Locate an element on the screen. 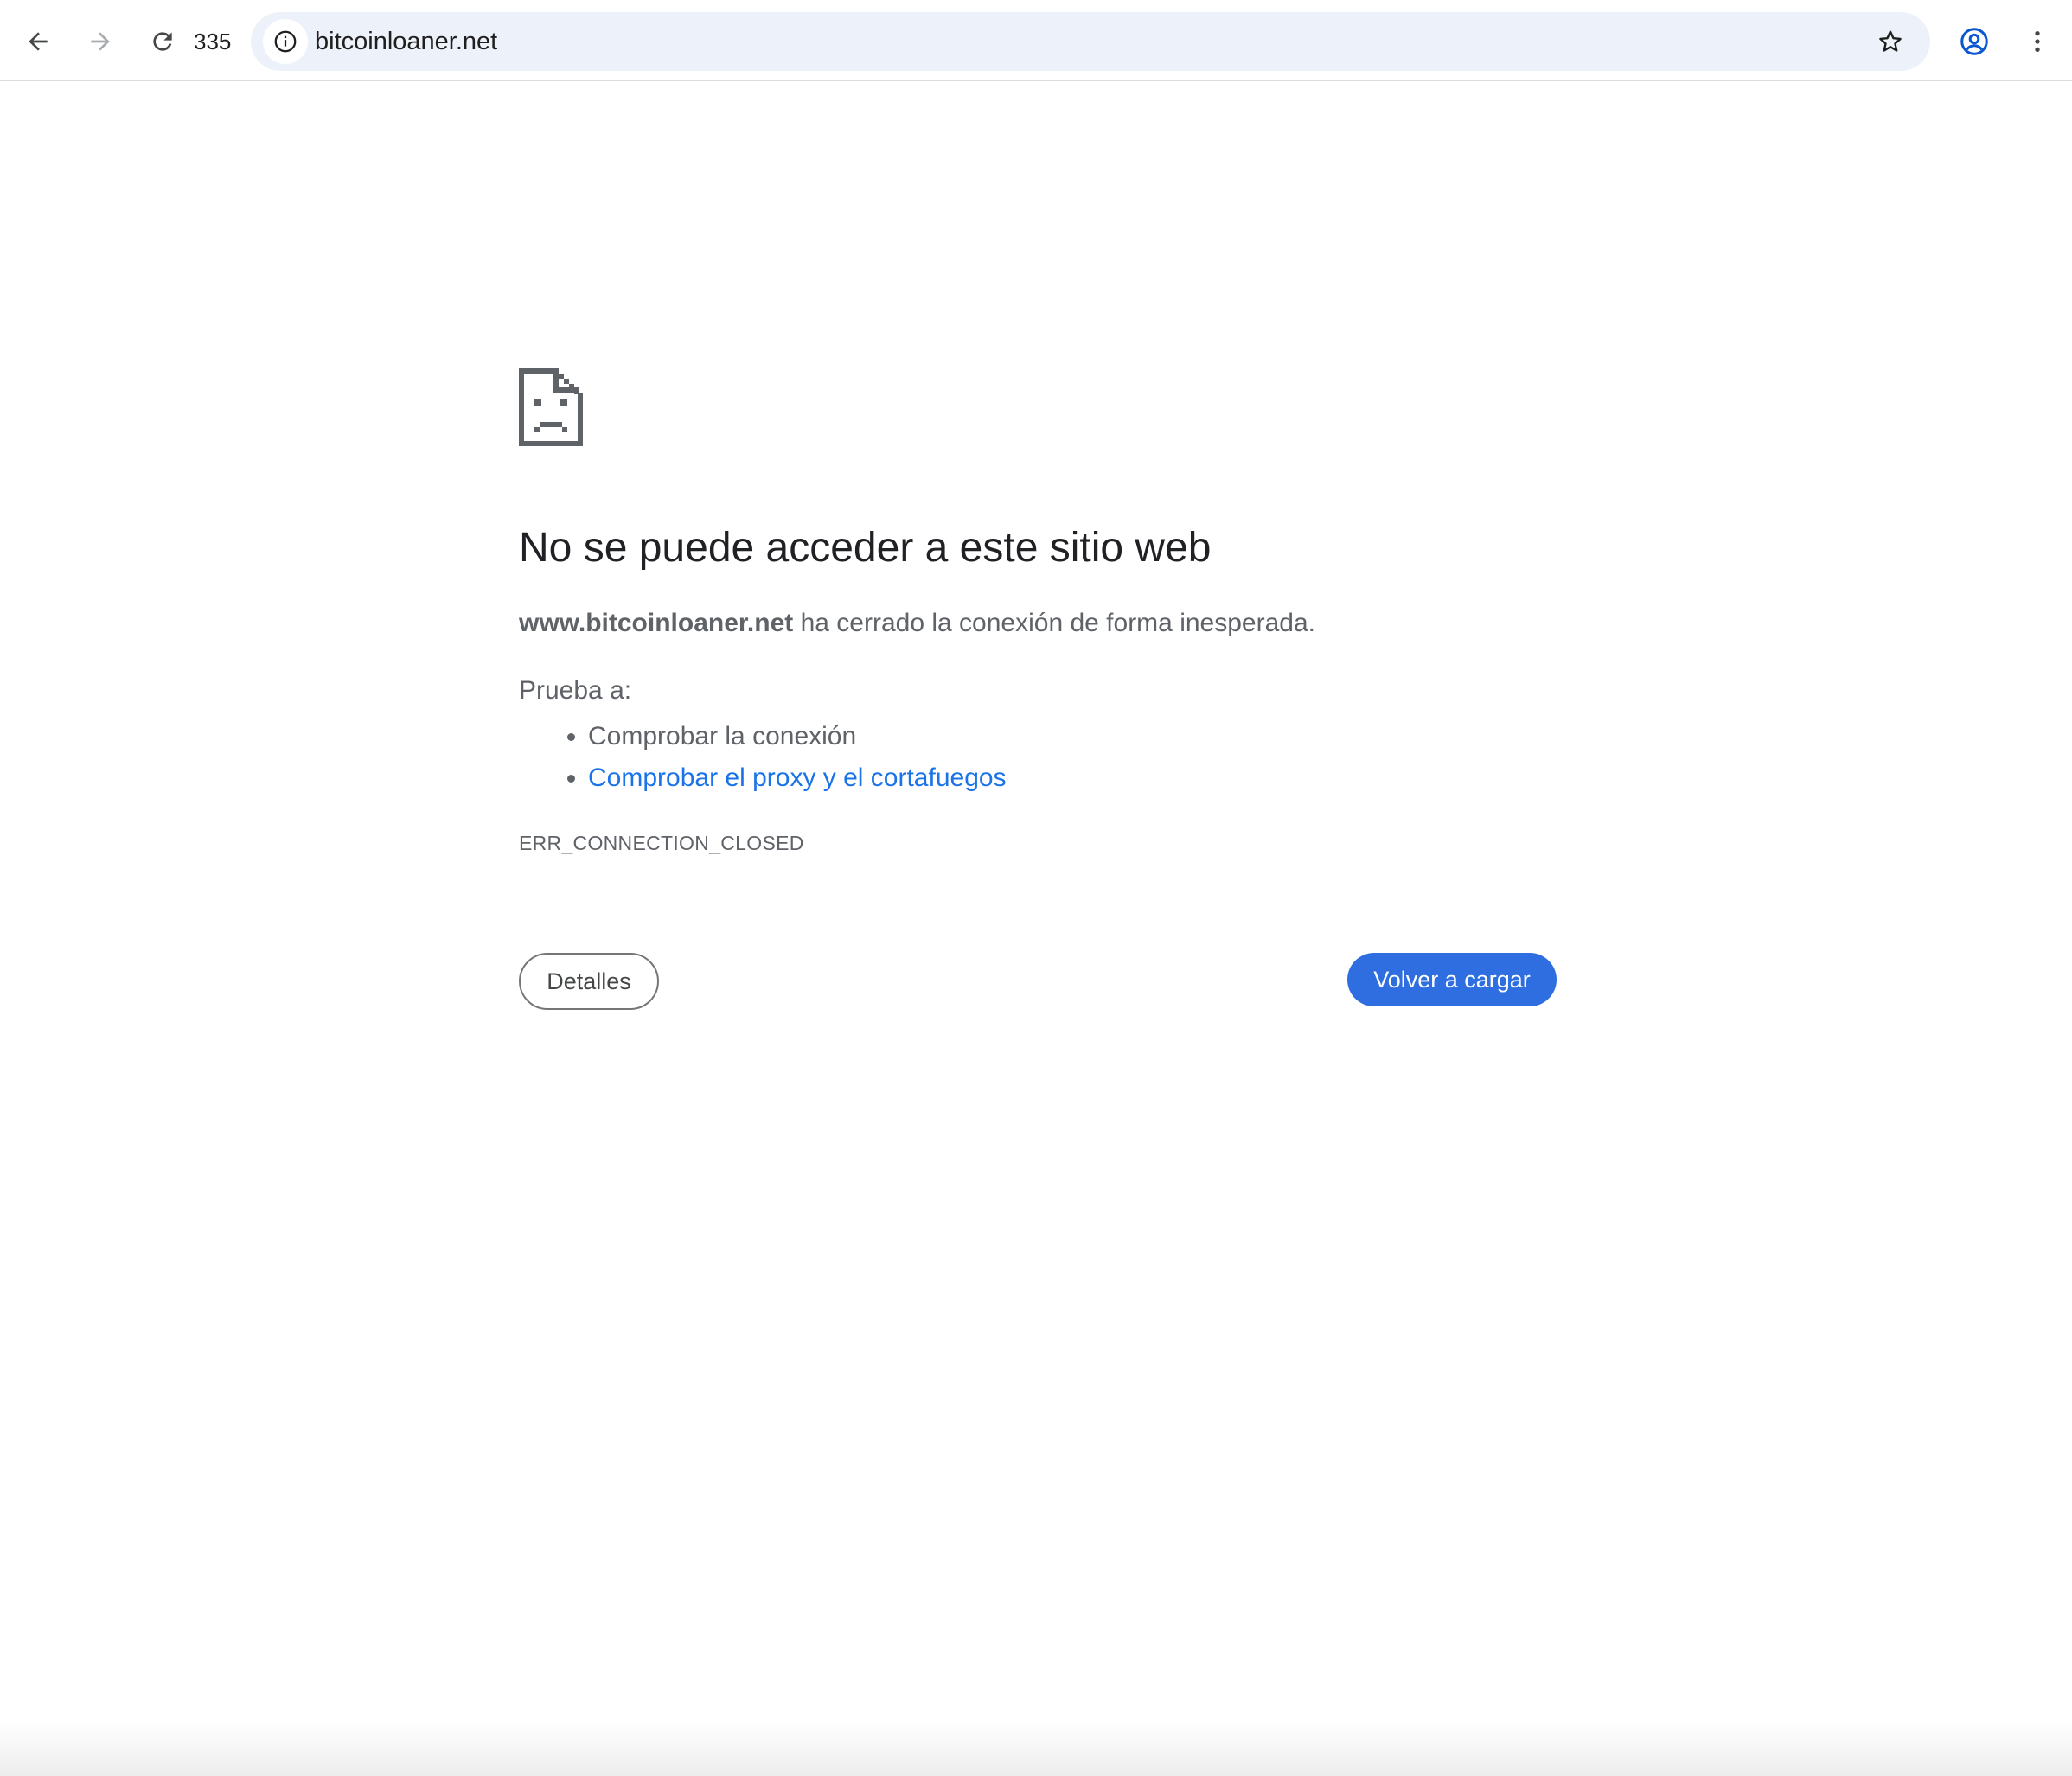 The width and height of the screenshot is (2072, 1776). suggestion-check-connection: Comprobar la conexión is located at coordinates (797, 736).